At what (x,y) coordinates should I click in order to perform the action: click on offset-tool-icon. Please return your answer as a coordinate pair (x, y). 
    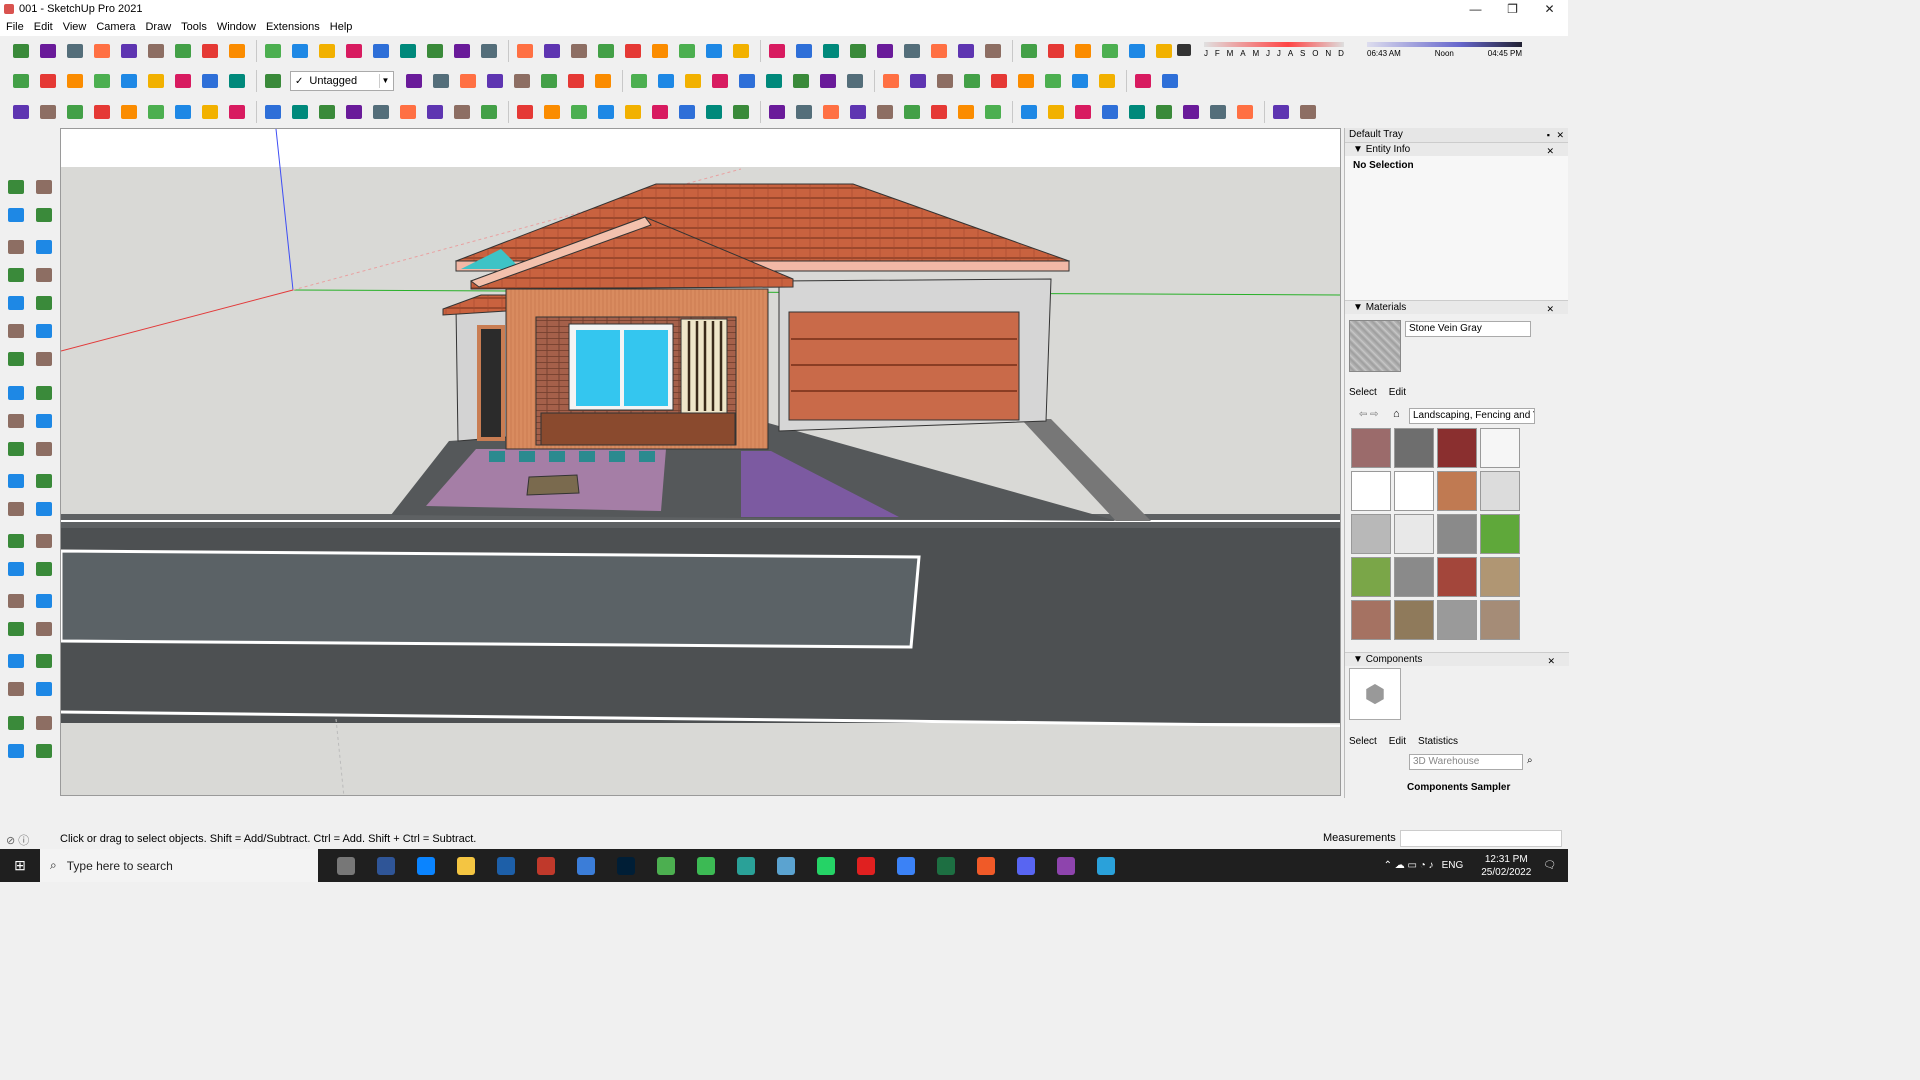
    Looking at the image, I should click on (44, 449).